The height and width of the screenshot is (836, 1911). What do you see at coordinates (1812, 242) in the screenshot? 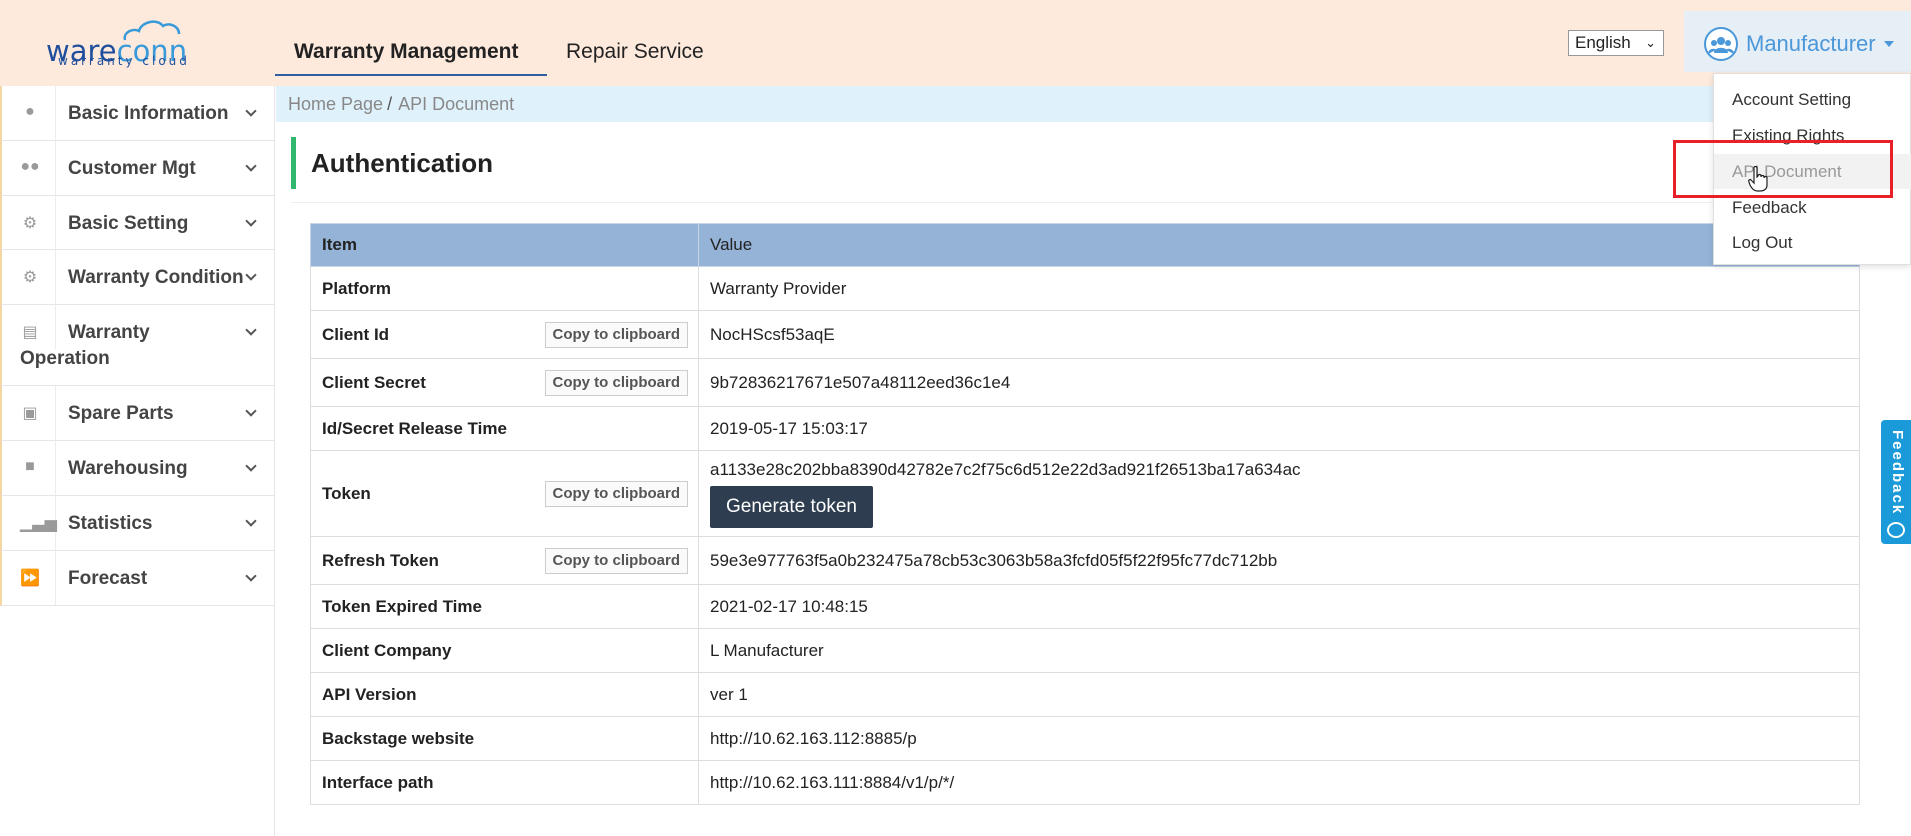
I see `menu-item-log-out: Log Out` at bounding box center [1812, 242].